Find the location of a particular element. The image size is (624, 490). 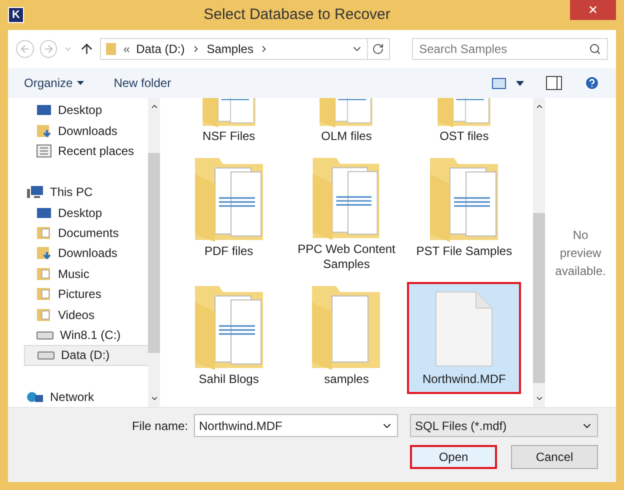

refresh-icon is located at coordinates (378, 49).